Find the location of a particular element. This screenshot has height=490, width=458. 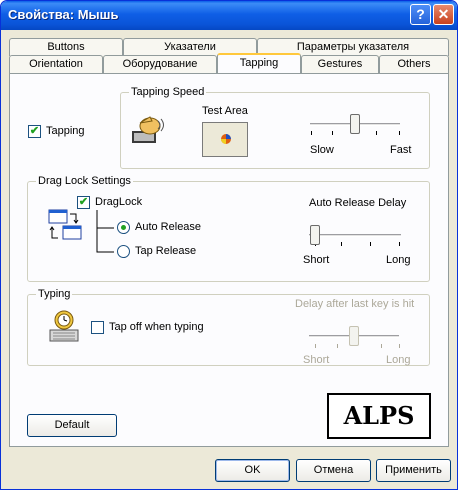

tap-off-typing-label: Tap off when typing is located at coordinates (156, 327).